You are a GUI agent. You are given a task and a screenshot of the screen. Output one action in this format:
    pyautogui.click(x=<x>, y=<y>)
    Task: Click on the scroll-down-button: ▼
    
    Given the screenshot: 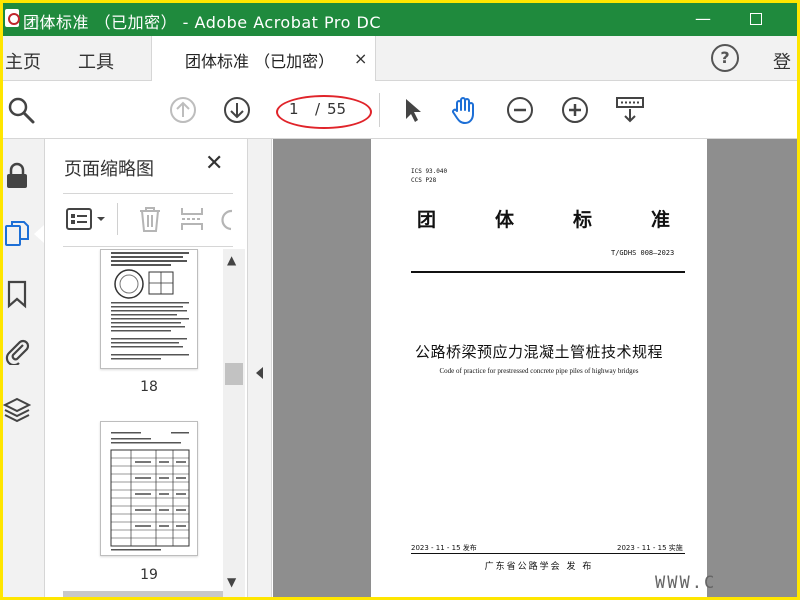 What is the action you would take?
    pyautogui.click(x=231, y=582)
    